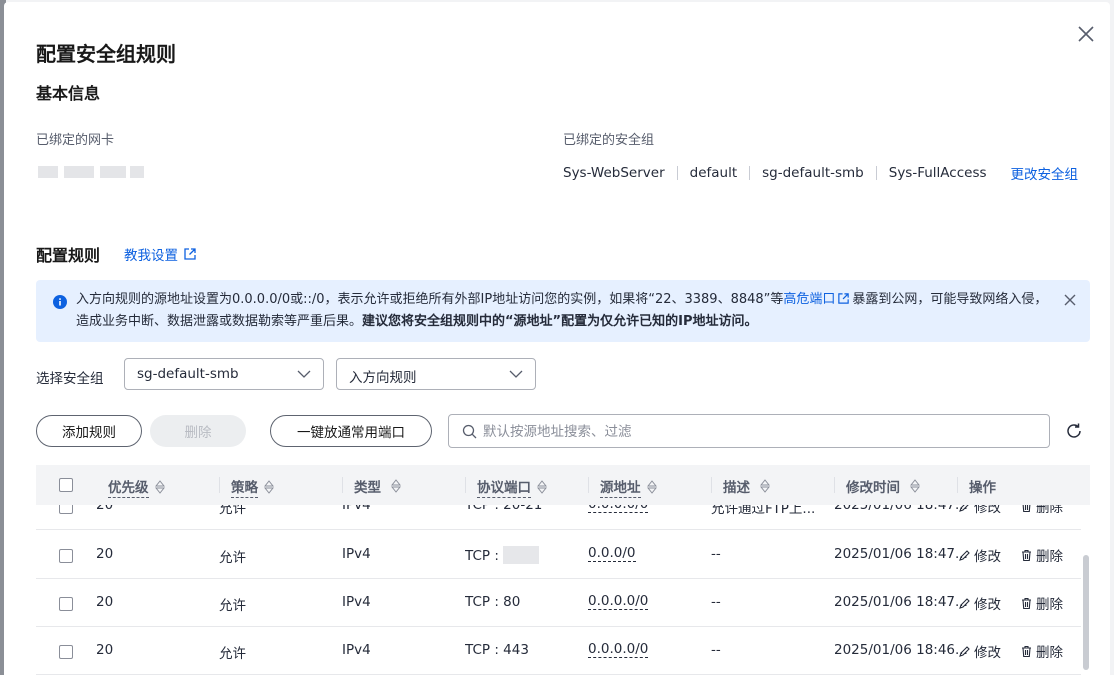  Describe the element at coordinates (716, 650) in the screenshot. I see `cell-description: --` at that location.